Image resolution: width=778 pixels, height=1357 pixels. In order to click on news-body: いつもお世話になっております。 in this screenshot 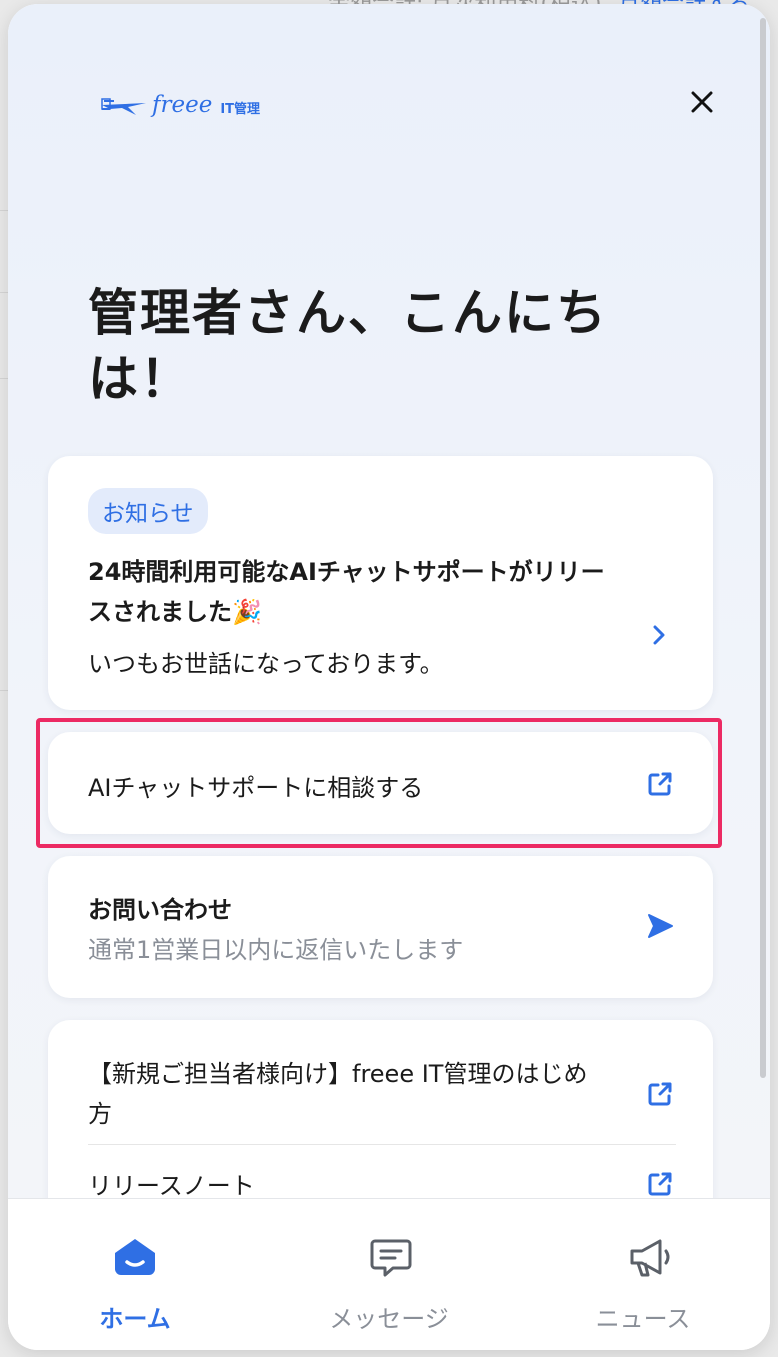, I will do `click(266, 664)`.